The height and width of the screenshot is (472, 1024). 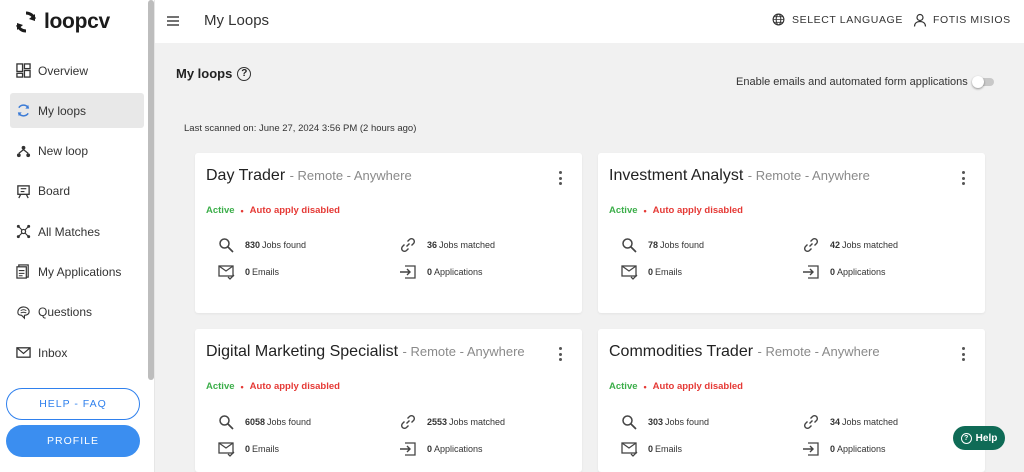 I want to click on questions-icon, so click(x=23, y=312).